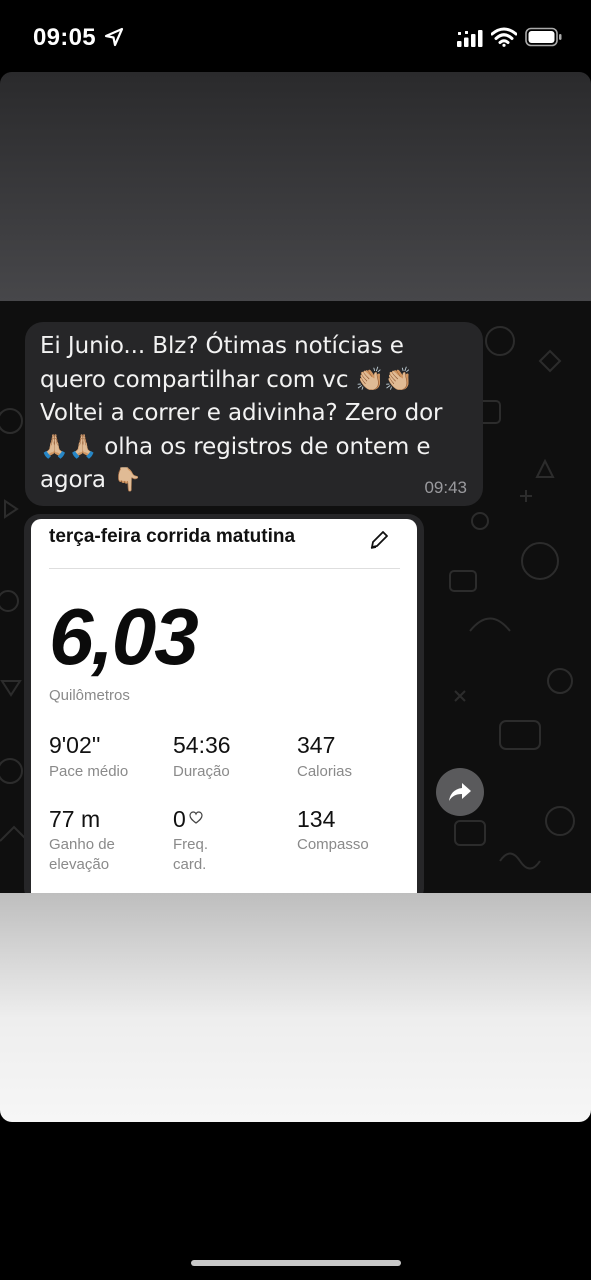 The image size is (591, 1280). Describe the element at coordinates (124, 636) in the screenshot. I see `run-distance: 6,03` at that location.